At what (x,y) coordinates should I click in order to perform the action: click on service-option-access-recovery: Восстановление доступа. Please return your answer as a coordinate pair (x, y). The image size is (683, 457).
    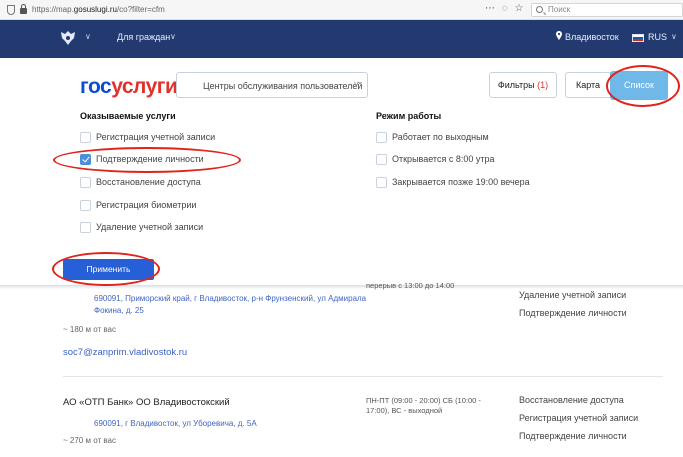
    Looking at the image, I should click on (180, 183).